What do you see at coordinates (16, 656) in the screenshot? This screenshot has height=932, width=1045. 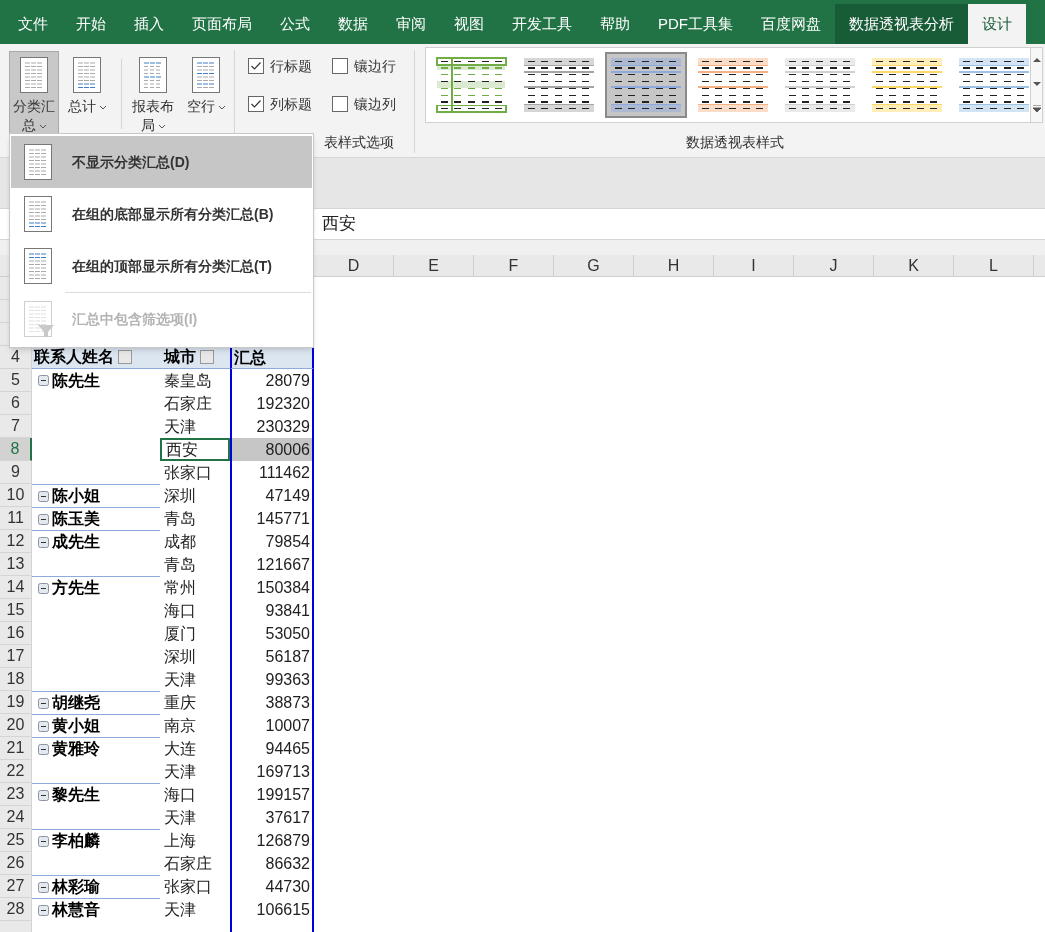 I see `row-header: 17` at bounding box center [16, 656].